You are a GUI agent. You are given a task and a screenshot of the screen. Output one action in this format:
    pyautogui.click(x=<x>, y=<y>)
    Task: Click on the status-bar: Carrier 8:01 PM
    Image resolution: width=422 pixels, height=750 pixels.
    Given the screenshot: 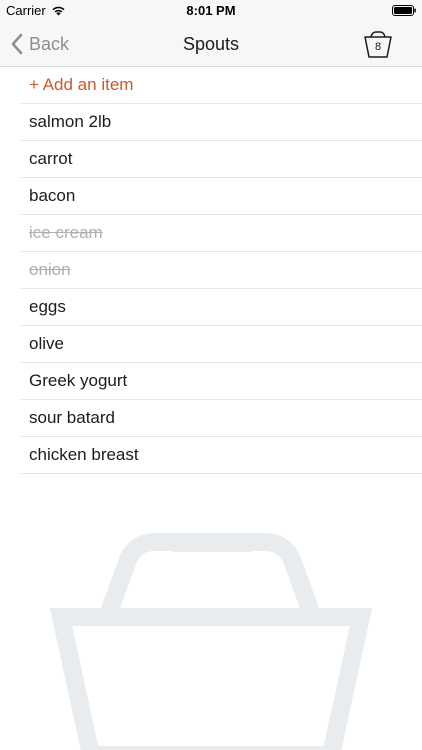 What is the action you would take?
    pyautogui.click(x=211, y=11)
    